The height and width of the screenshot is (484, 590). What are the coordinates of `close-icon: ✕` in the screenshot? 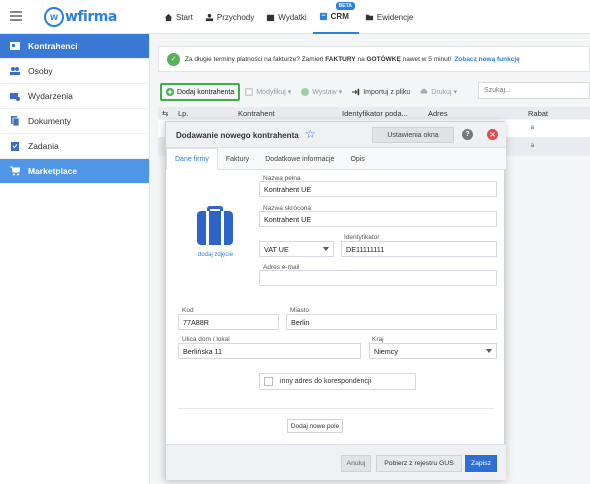 It's located at (492, 134).